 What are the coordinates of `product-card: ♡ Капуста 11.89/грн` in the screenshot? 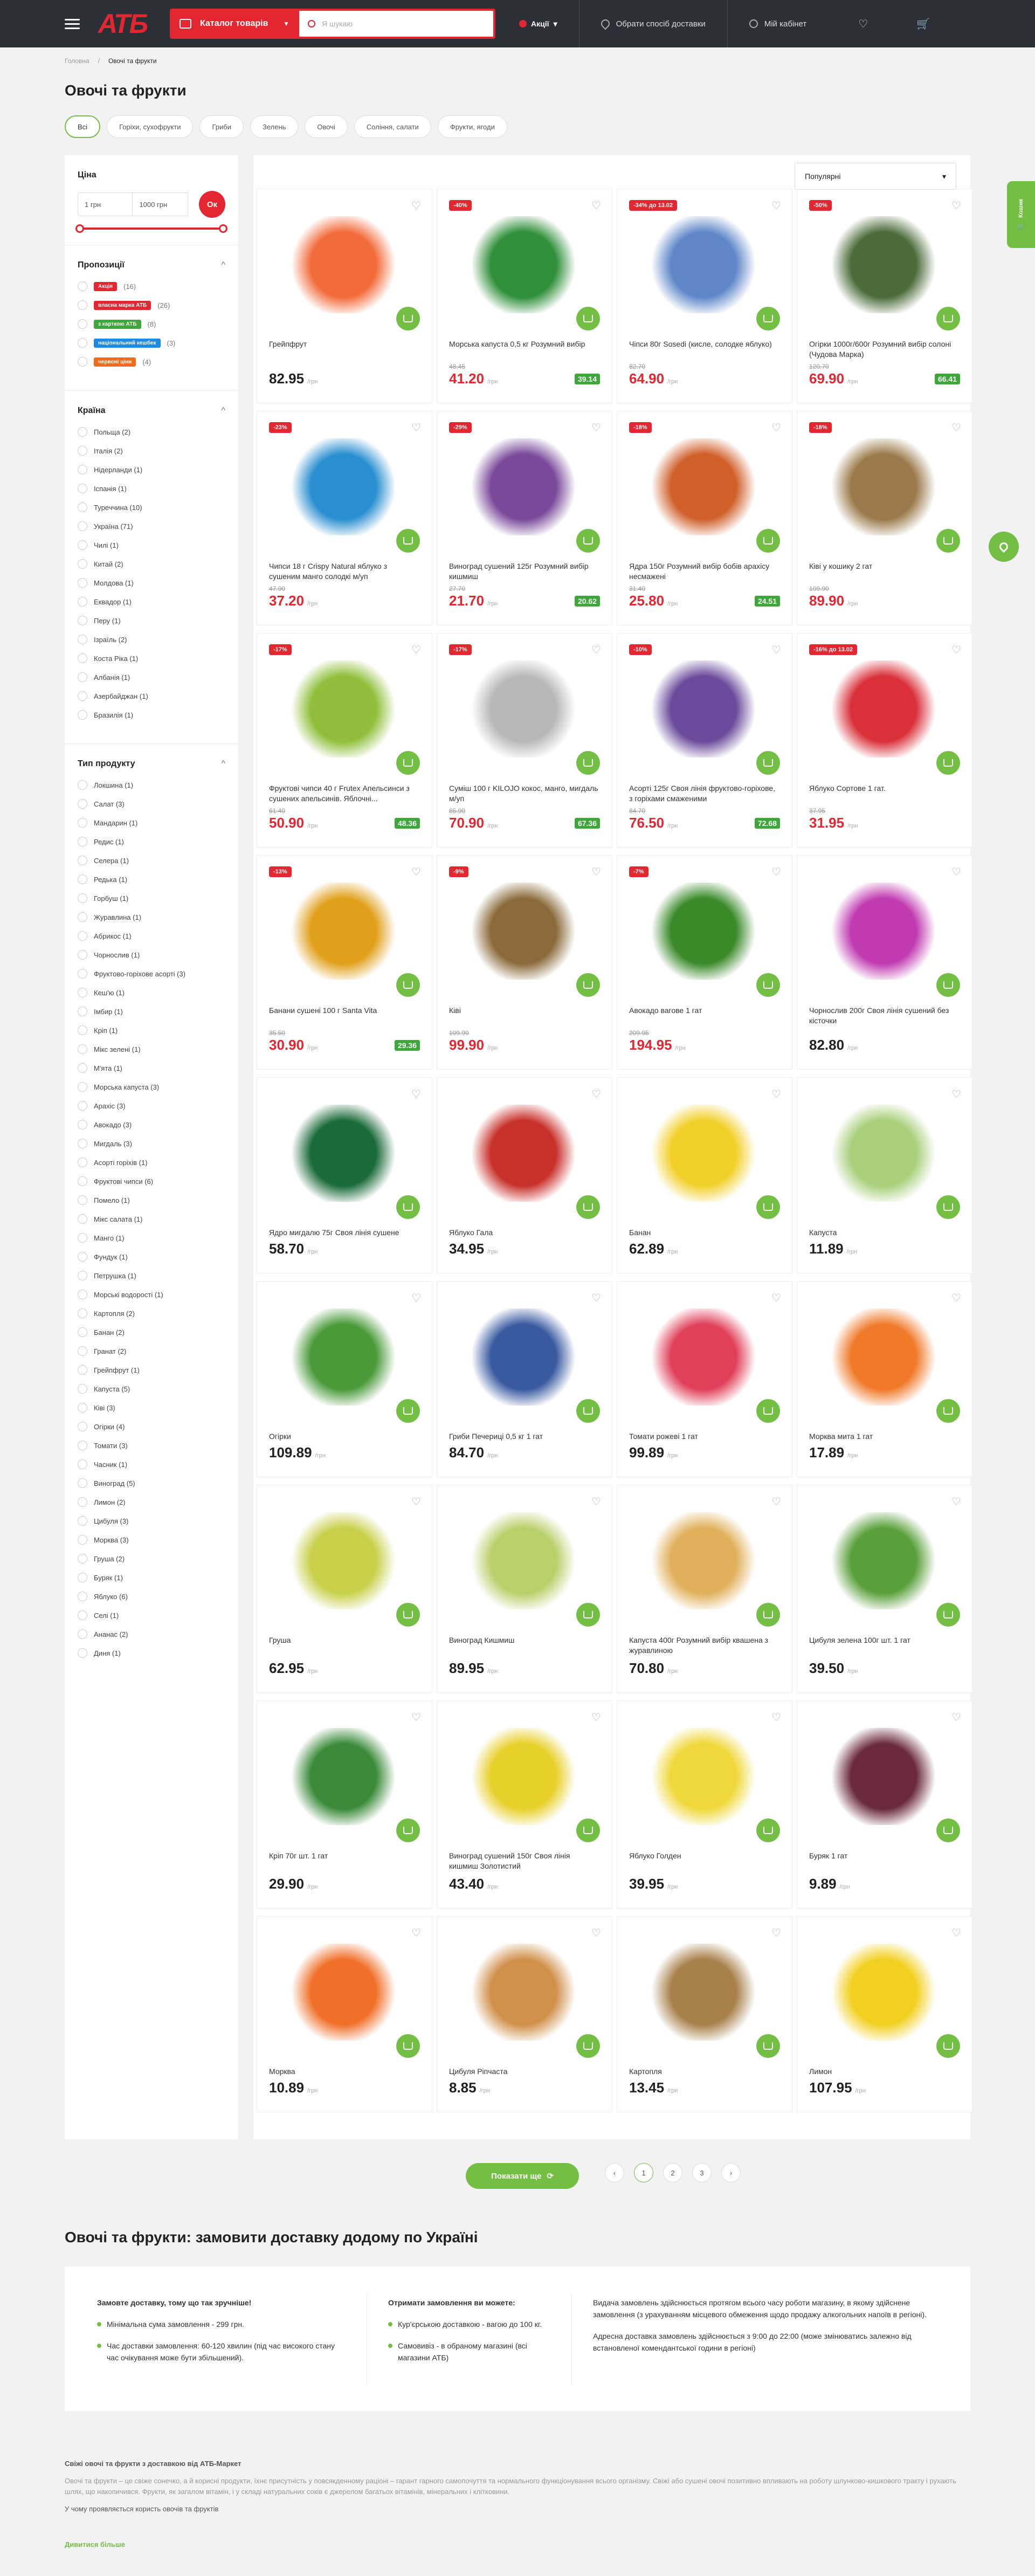 It's located at (884, 1175).